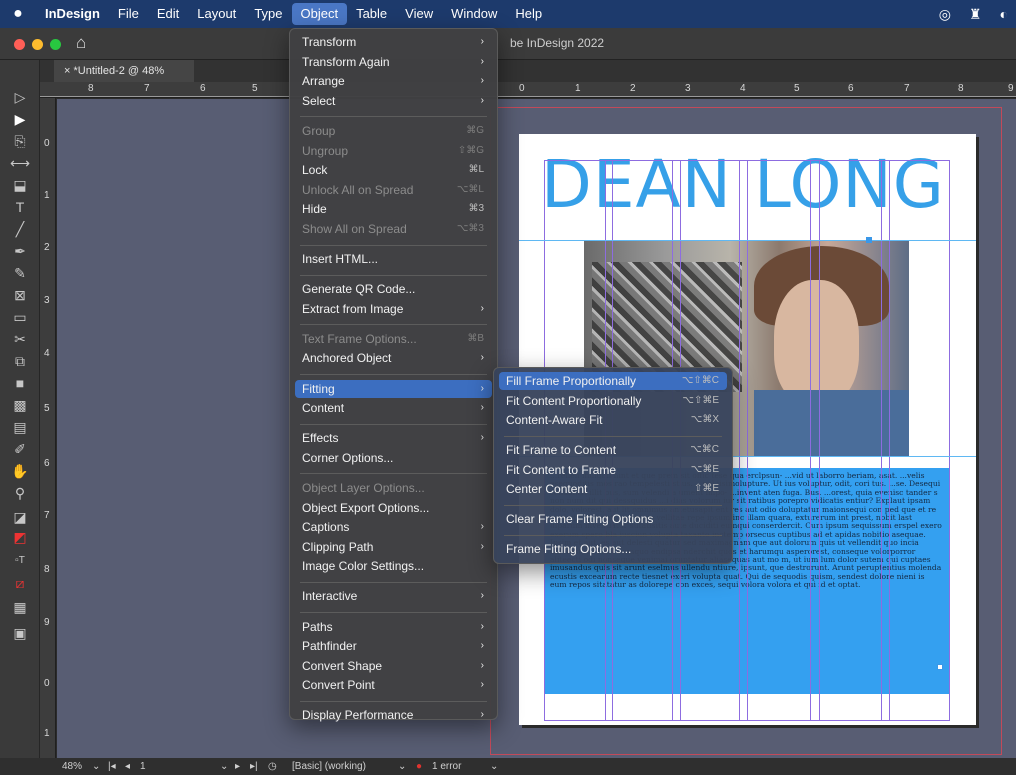 The width and height of the screenshot is (1016, 775). What do you see at coordinates (446, 766) in the screenshot?
I see `preflight-errors: 1 error` at bounding box center [446, 766].